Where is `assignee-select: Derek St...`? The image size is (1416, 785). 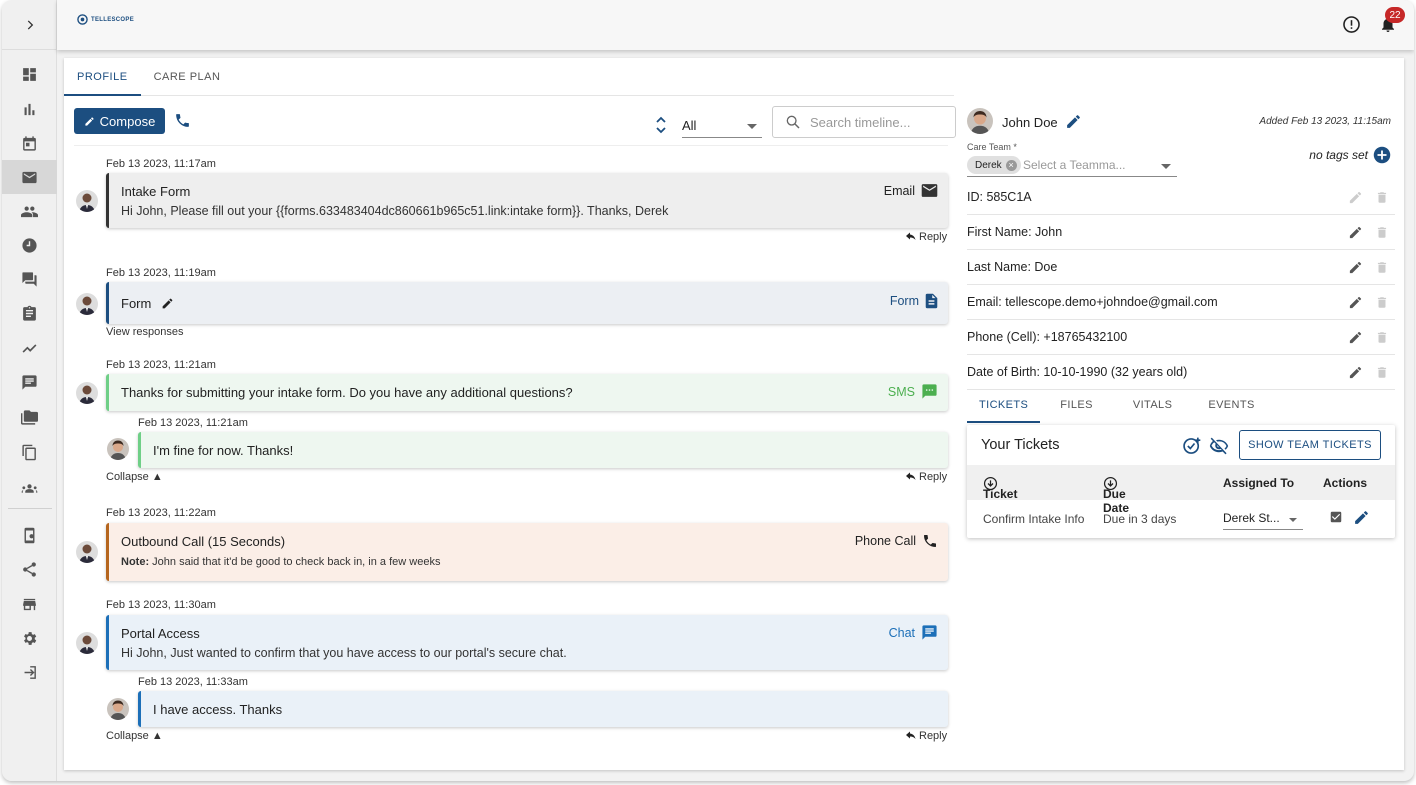
assignee-select: Derek St... is located at coordinates (1263, 519).